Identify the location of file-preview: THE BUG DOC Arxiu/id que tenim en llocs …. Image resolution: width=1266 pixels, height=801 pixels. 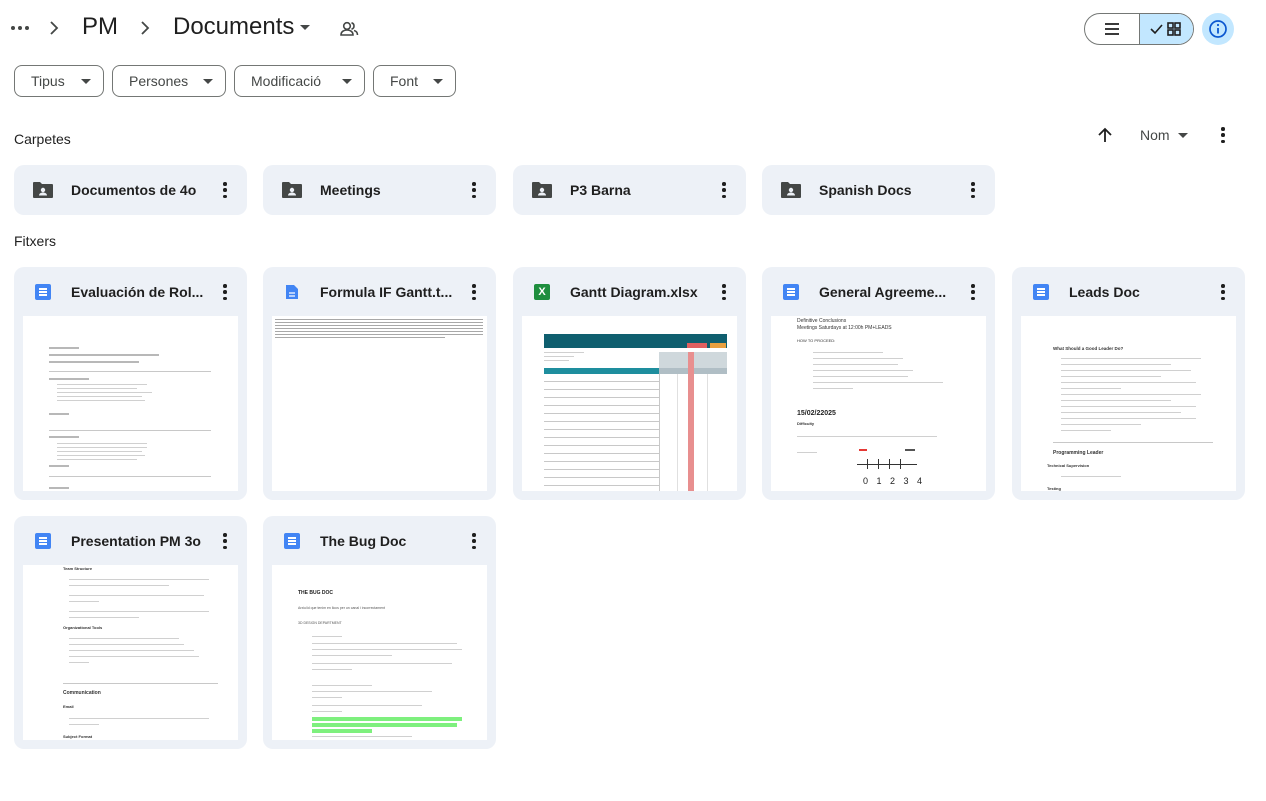
(379, 652).